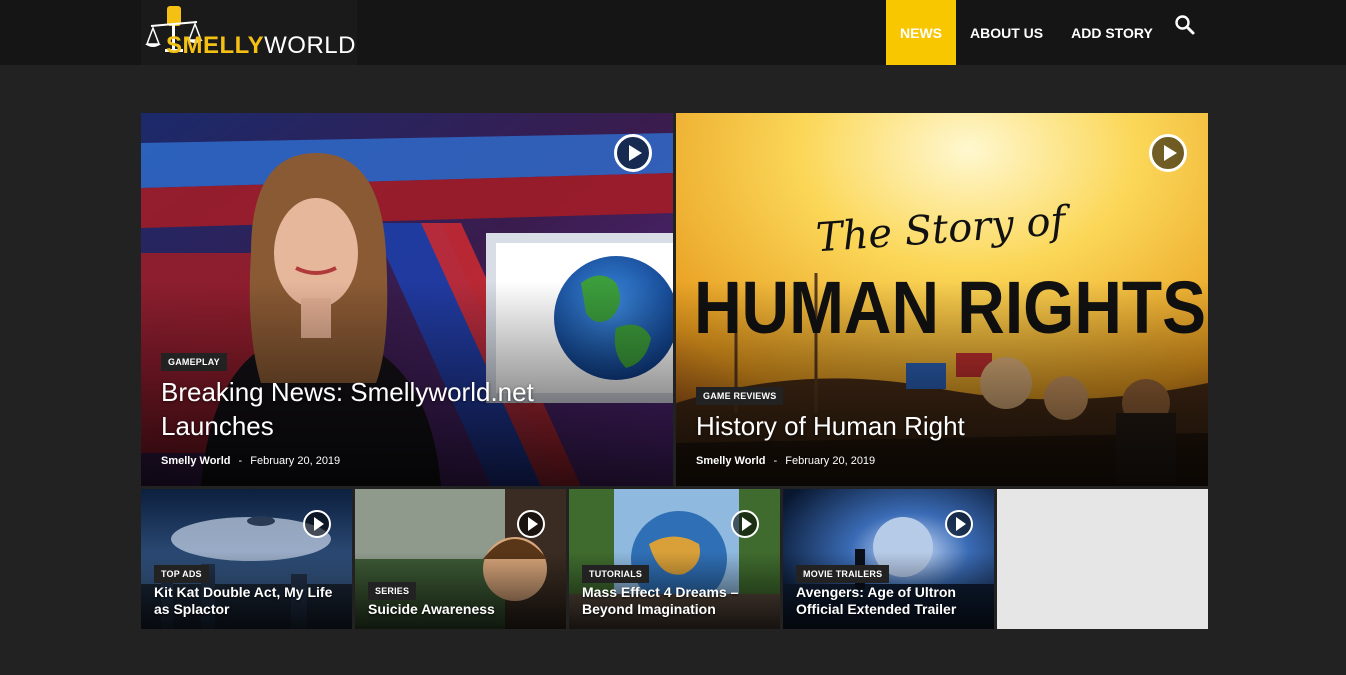 Image resolution: width=1346 pixels, height=675 pixels. What do you see at coordinates (460, 559) in the screenshot?
I see `post-tile-suicide-awareness: SERIES Suicide Awareness` at bounding box center [460, 559].